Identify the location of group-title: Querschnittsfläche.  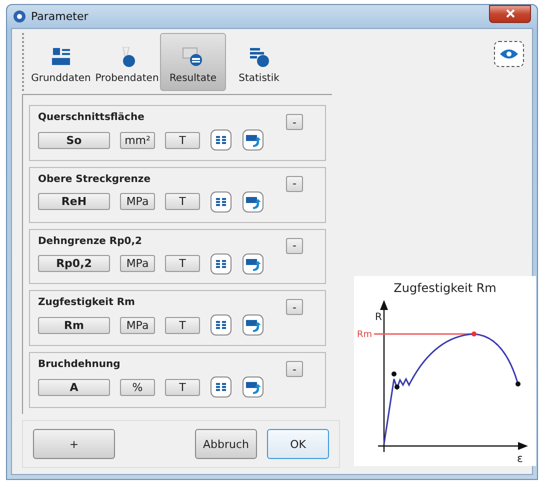
(91, 117).